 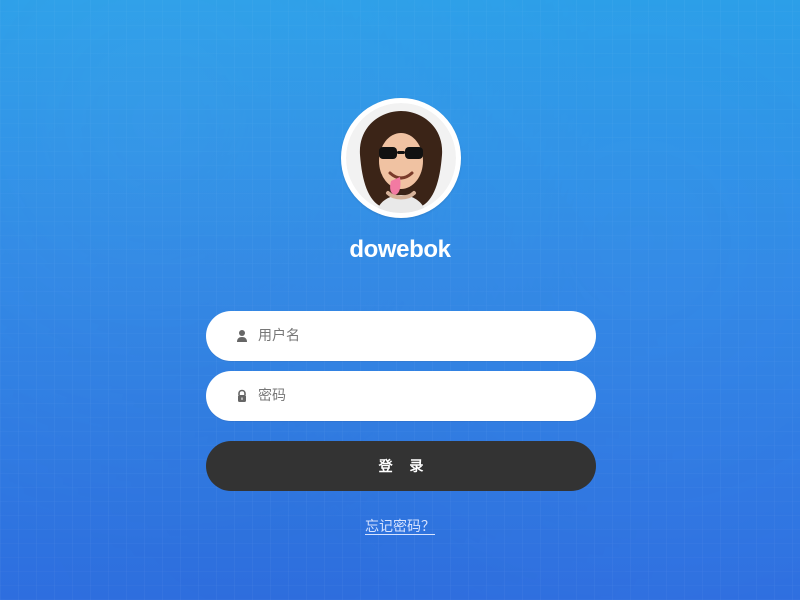 I want to click on forgot-password-link: 忘记密码？, so click(x=400, y=527).